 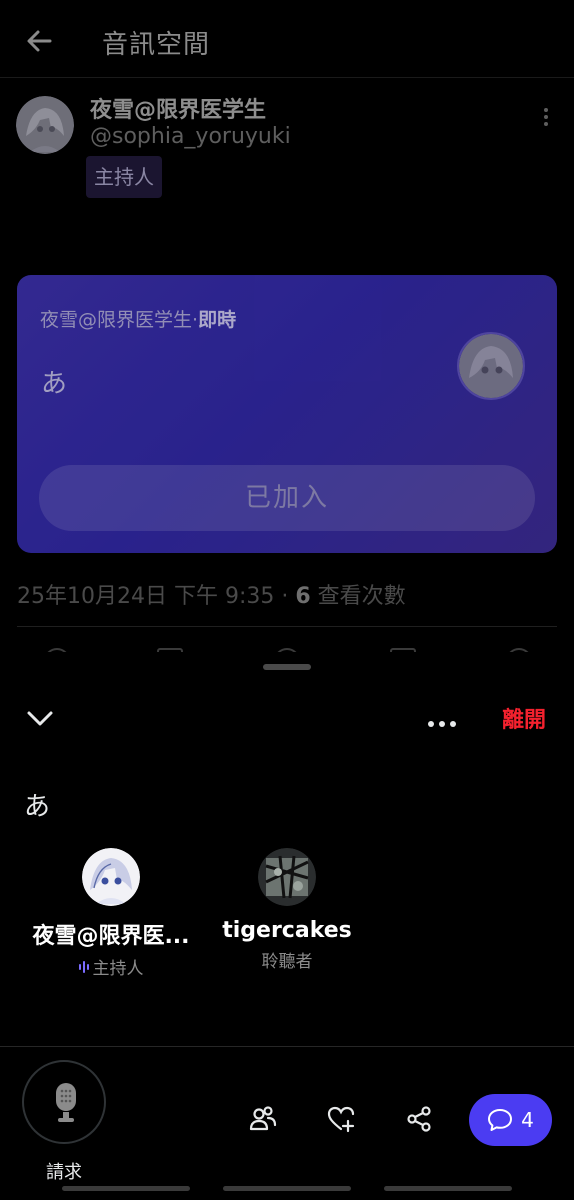 What do you see at coordinates (287, 910) in the screenshot?
I see `participant-listener: tigercakes 聆聽者` at bounding box center [287, 910].